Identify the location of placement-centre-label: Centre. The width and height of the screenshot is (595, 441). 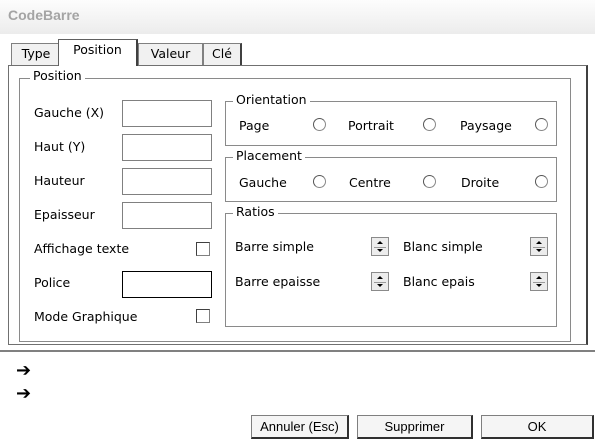
(370, 182).